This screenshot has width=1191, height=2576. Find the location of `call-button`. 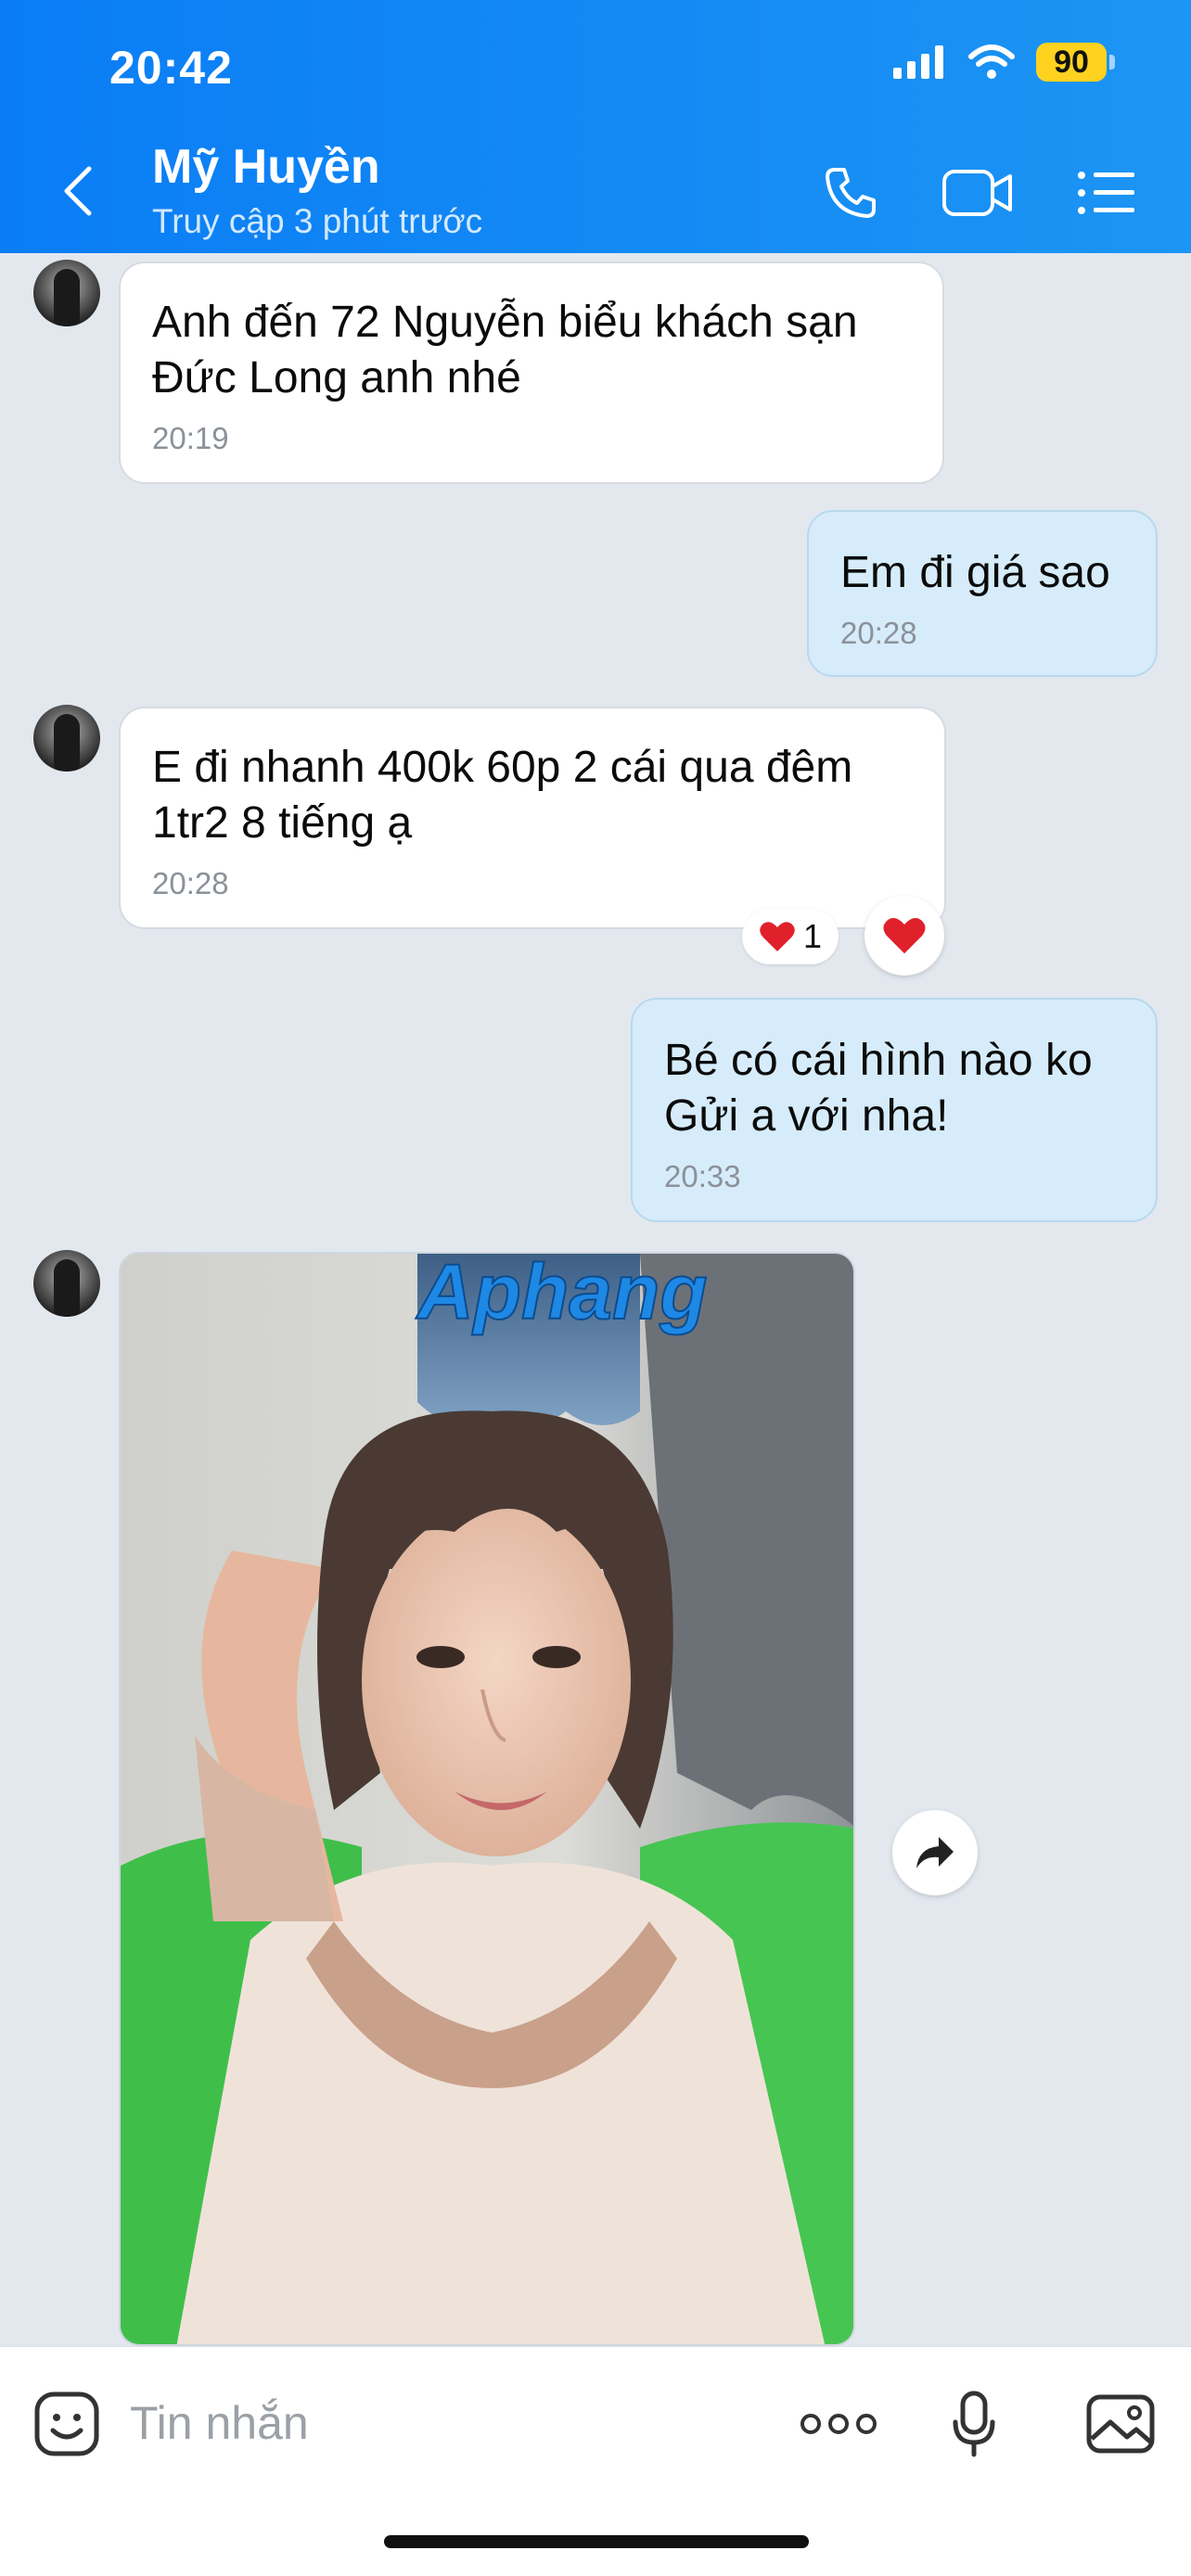

call-button is located at coordinates (850, 193).